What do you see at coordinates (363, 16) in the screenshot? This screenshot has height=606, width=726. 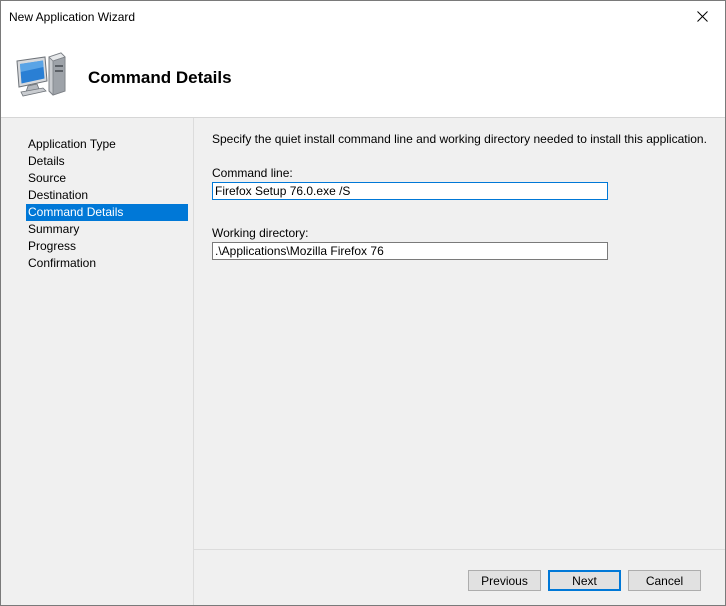 I see `title-bar: New Application Wizard` at bounding box center [363, 16].